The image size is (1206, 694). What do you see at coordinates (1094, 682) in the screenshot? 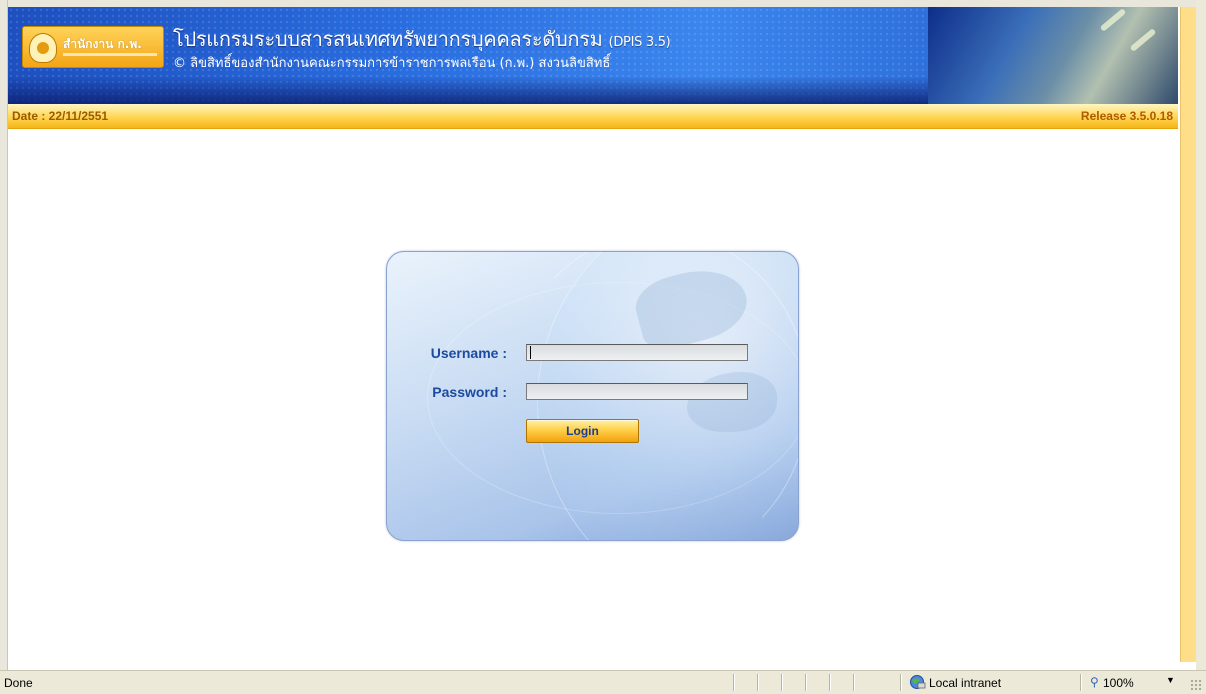
I see `zoom-icon: ⚲` at bounding box center [1094, 682].